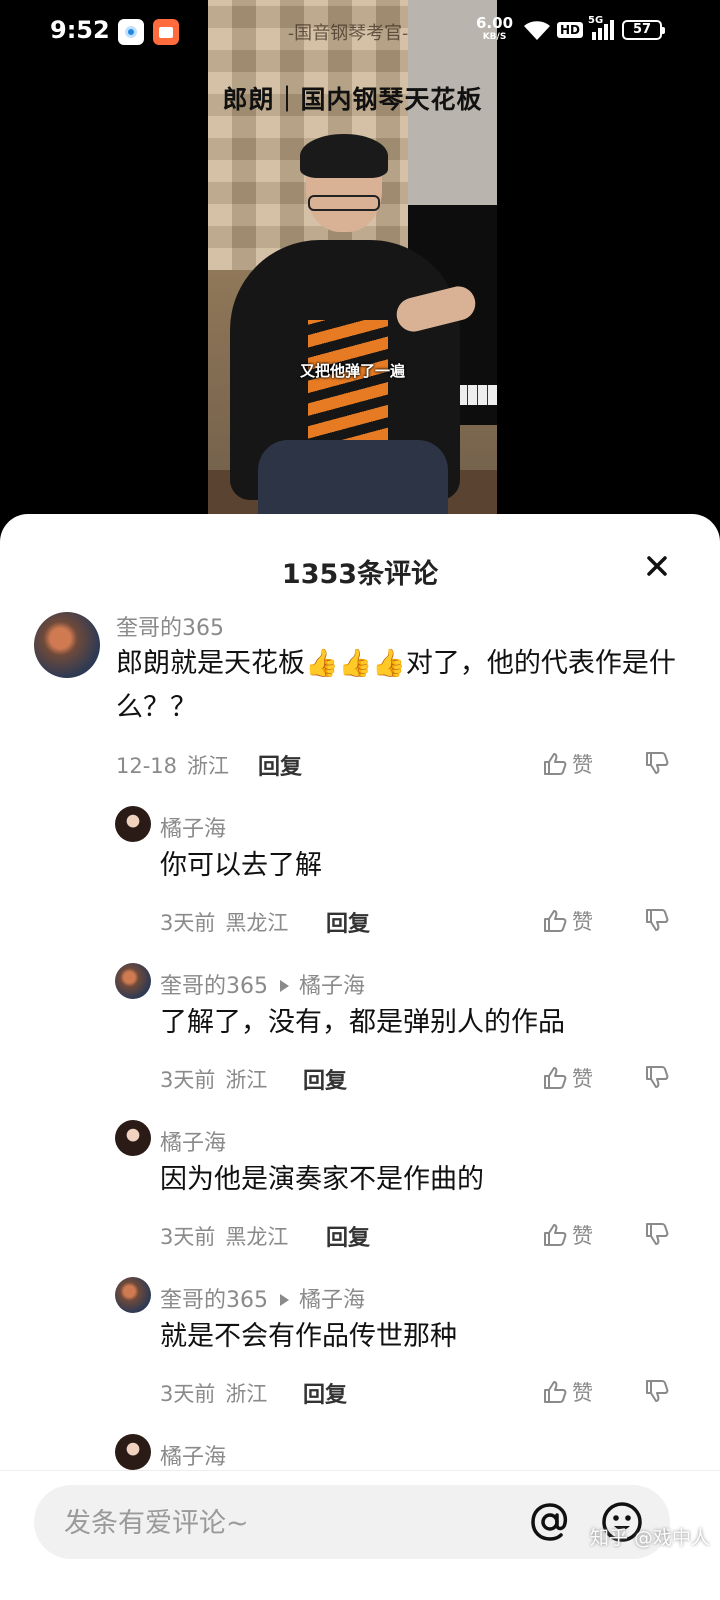 The width and height of the screenshot is (720, 1600). Describe the element at coordinates (344, 156) in the screenshot. I see `presenter-hair` at that location.